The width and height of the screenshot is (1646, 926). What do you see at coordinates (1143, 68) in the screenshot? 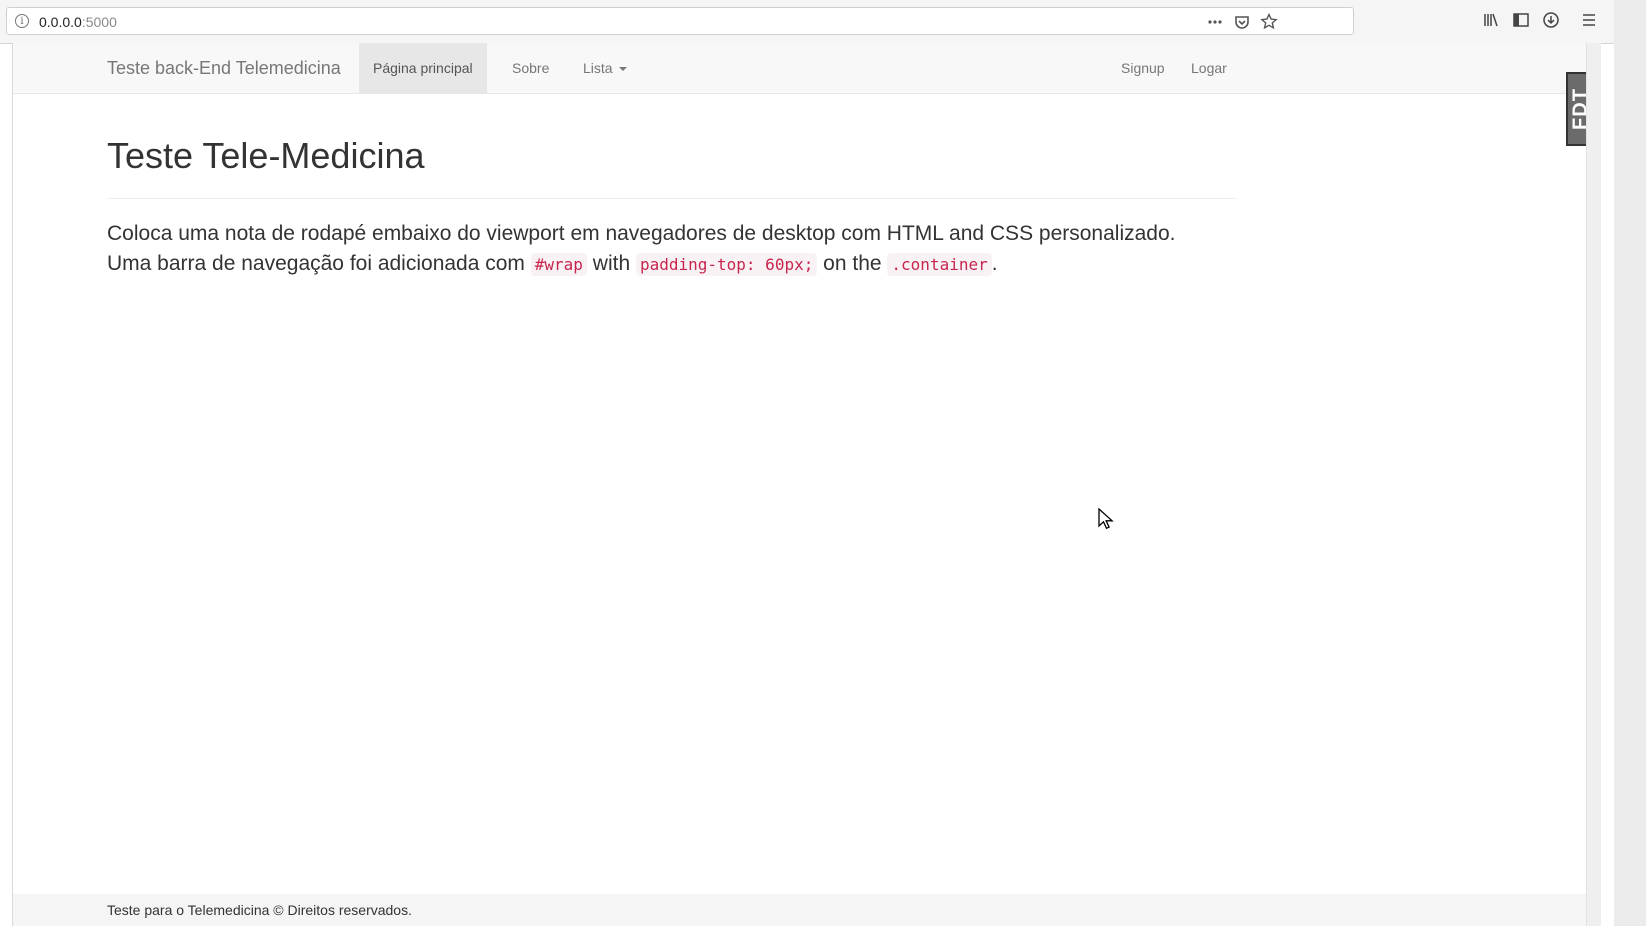
I see `nav-link-signup: Signup` at bounding box center [1143, 68].